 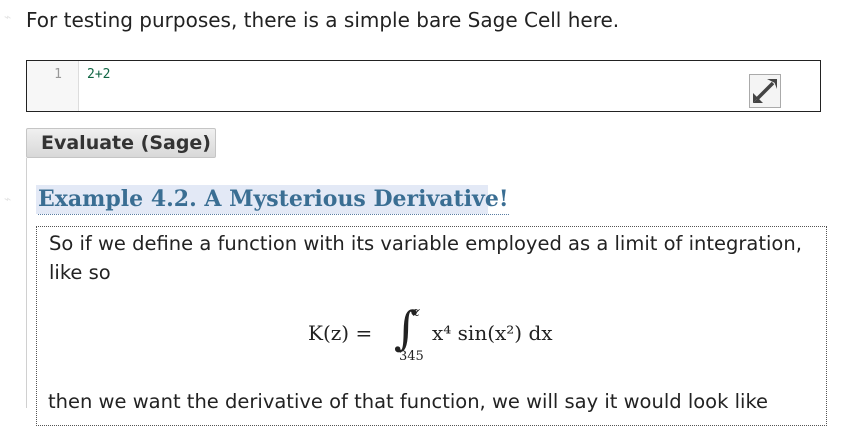 I want to click on integrand: x⁴ sin(x²) dx, so click(x=492, y=333).